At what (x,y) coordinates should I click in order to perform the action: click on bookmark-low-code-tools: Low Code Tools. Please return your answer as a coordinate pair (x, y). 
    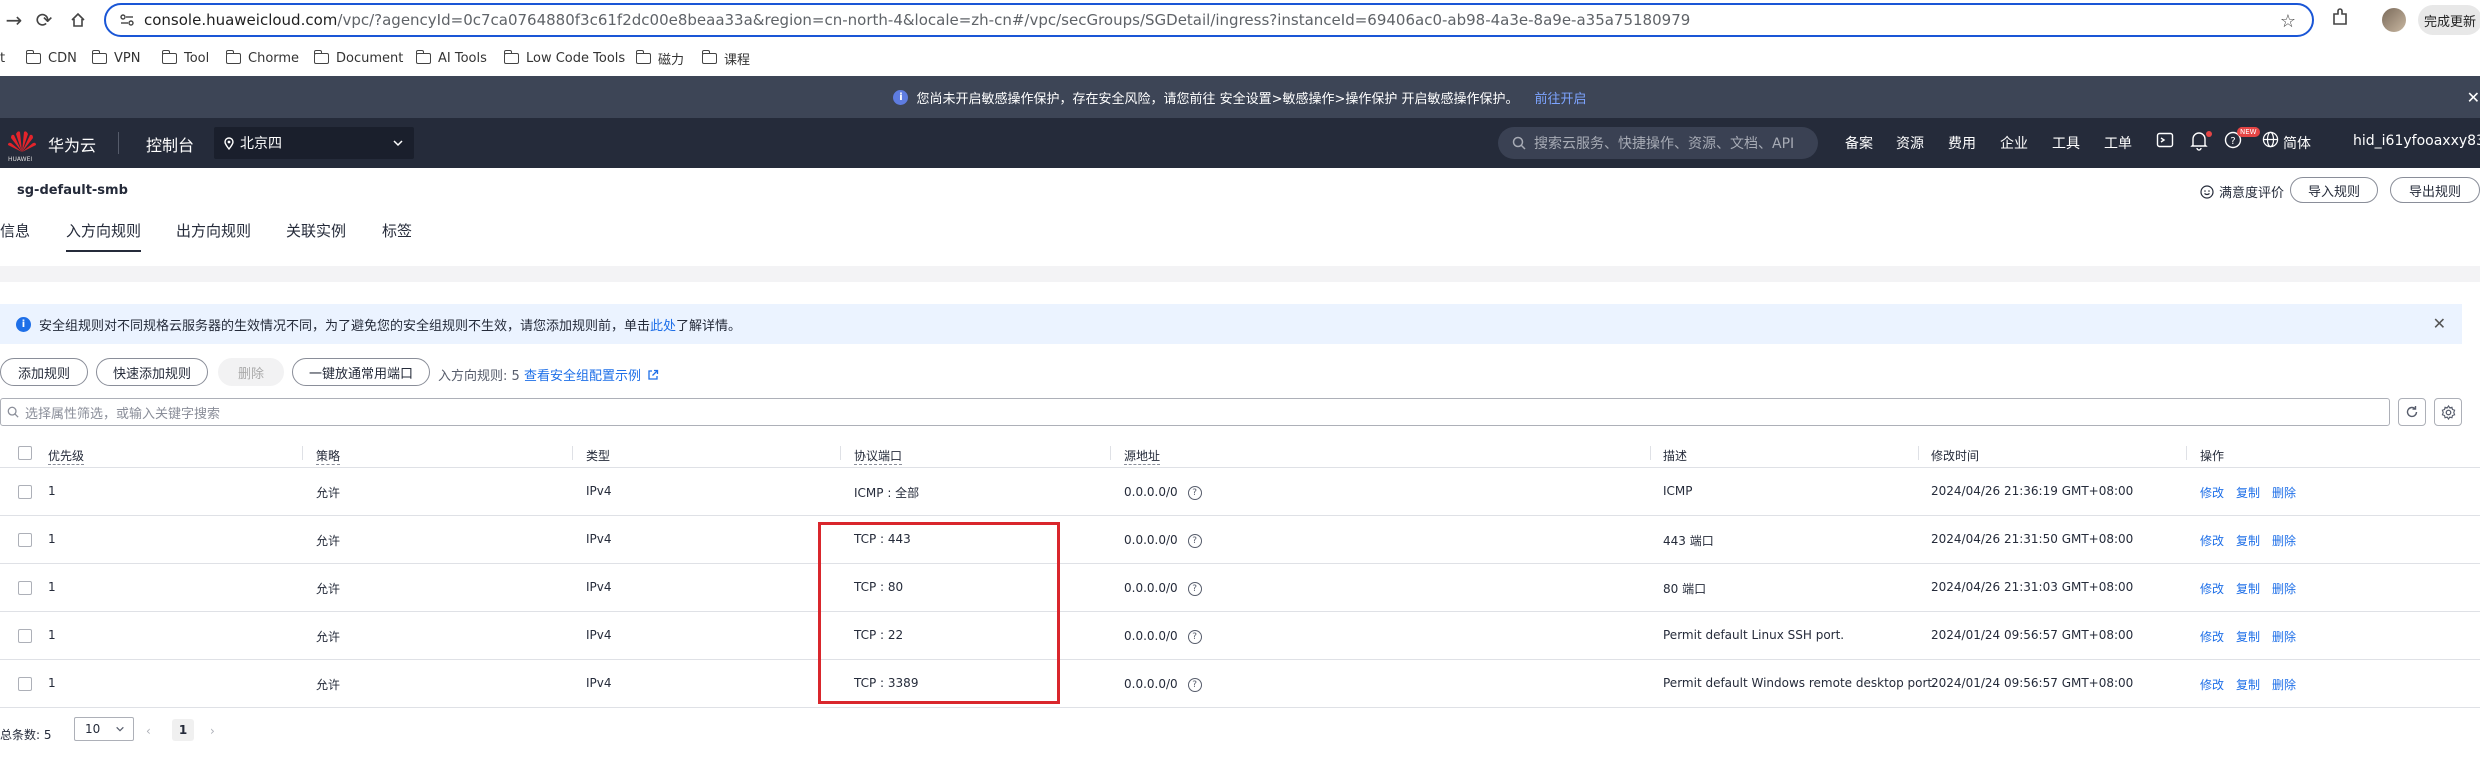
    Looking at the image, I should click on (564, 58).